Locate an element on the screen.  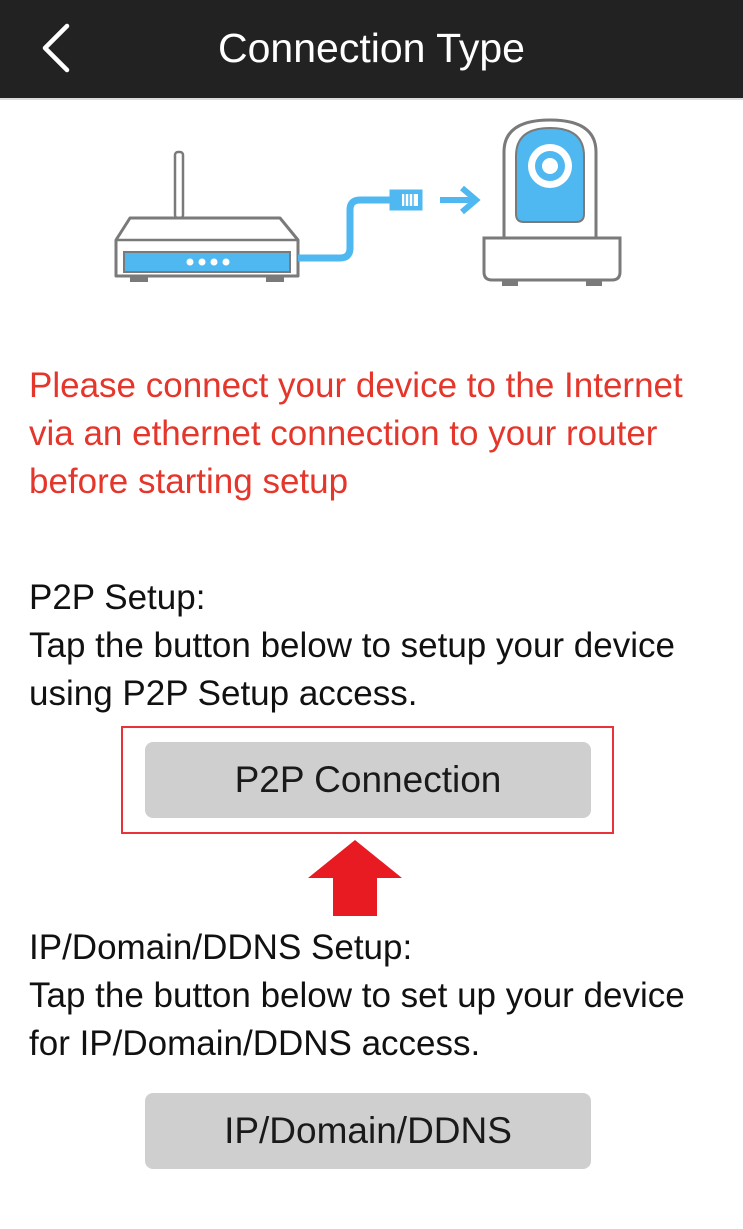
ip-camera-icon is located at coordinates (552, 202).